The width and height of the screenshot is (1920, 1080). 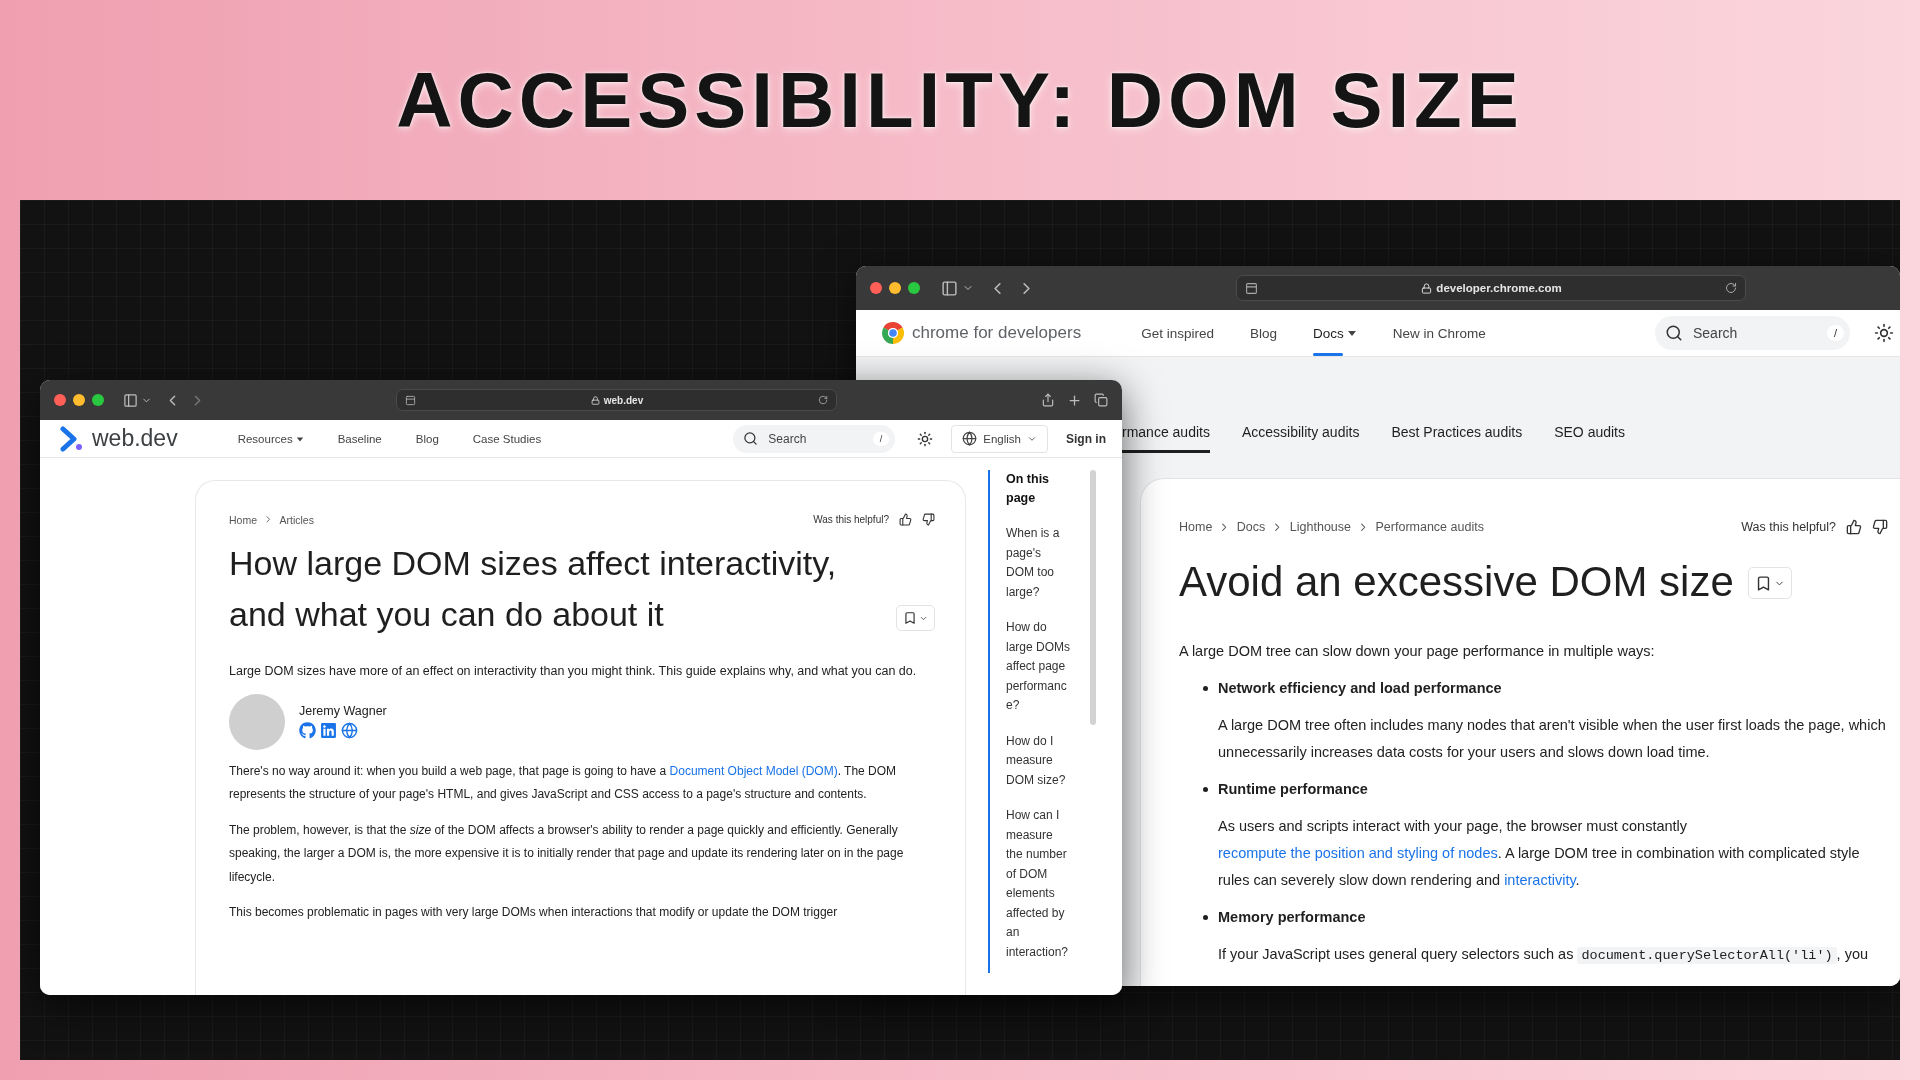 What do you see at coordinates (1039, 667) in the screenshot?
I see `toc-link: How do large DOMs affect page performance?` at bounding box center [1039, 667].